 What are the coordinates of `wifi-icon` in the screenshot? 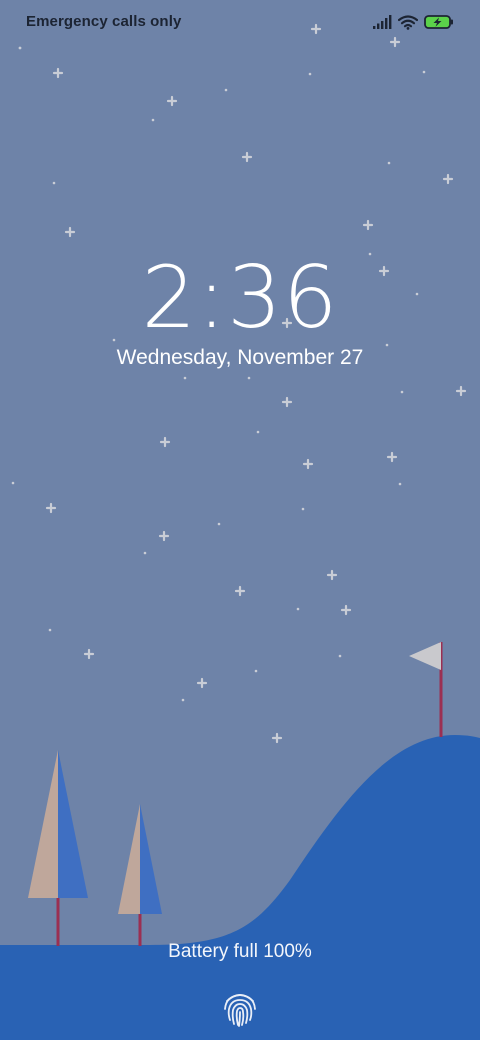 It's located at (408, 22).